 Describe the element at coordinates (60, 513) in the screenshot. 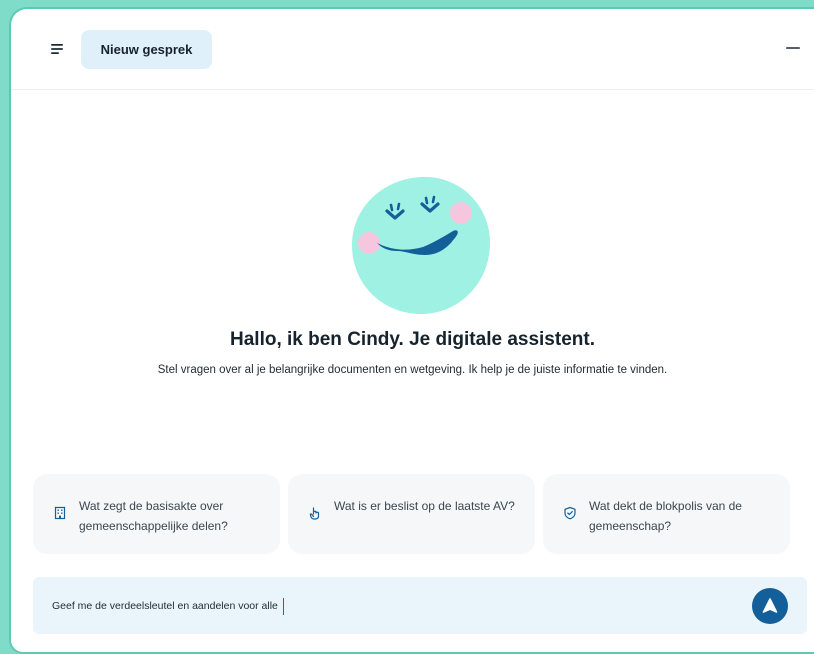

I see `building-icon` at that location.